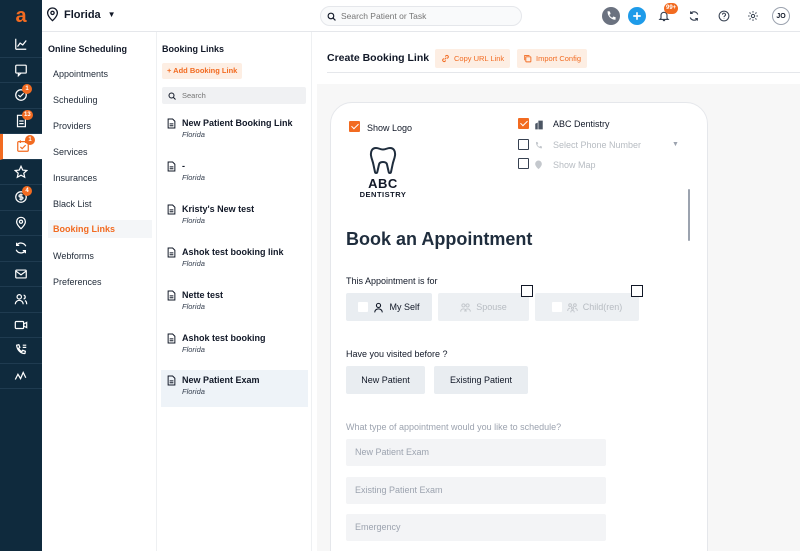 This screenshot has width=800, height=551. I want to click on phone-list-icon, so click(21, 349).